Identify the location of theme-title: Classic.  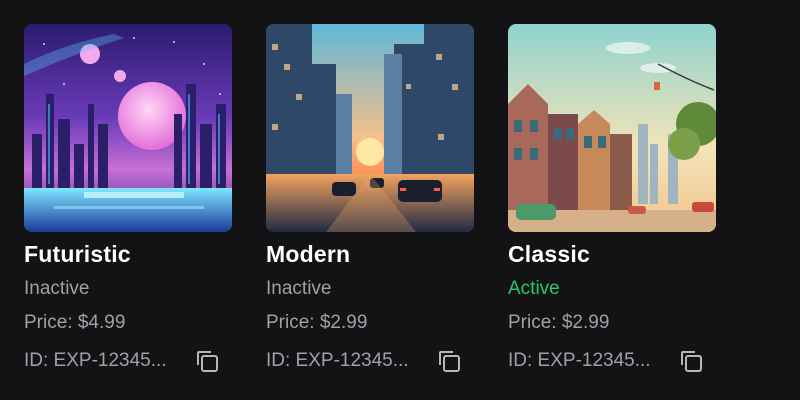
(549, 254).